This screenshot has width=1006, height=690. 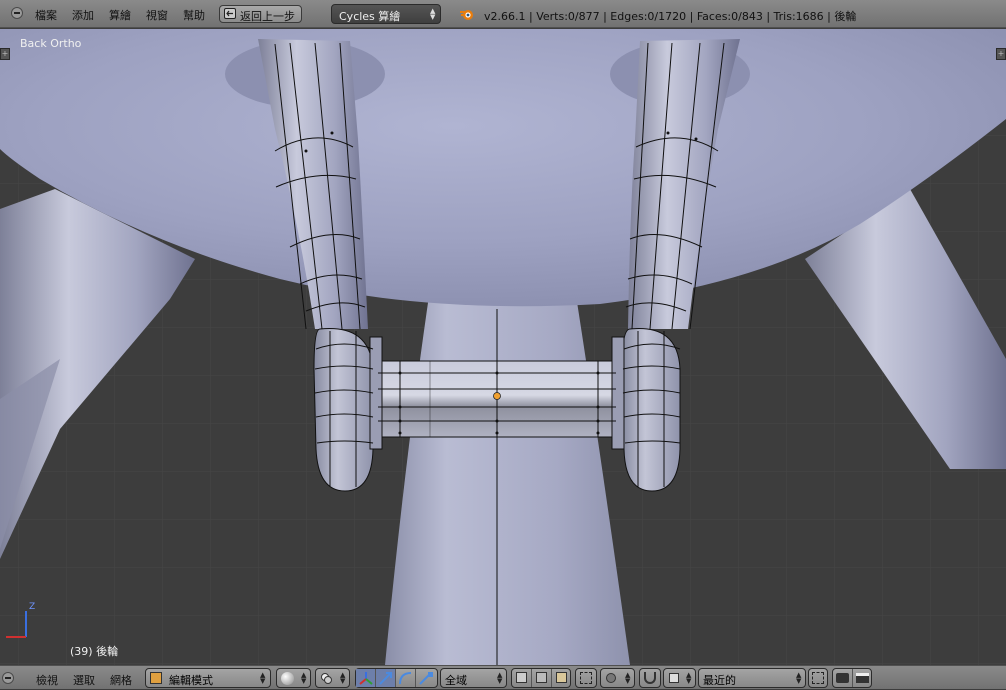 I want to click on back-to-previous-button: 返回上一步, so click(x=260, y=14).